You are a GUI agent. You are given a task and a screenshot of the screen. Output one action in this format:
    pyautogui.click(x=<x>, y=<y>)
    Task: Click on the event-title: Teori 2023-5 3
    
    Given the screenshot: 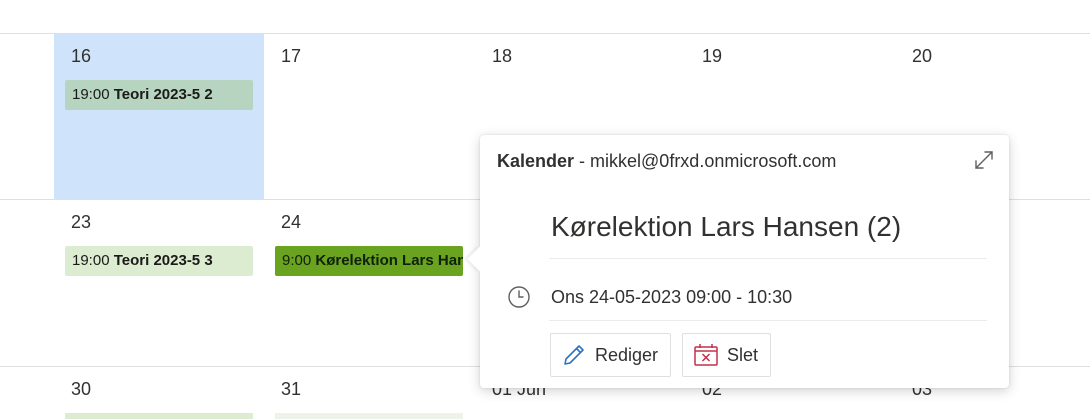 What is the action you would take?
    pyautogui.click(x=163, y=260)
    